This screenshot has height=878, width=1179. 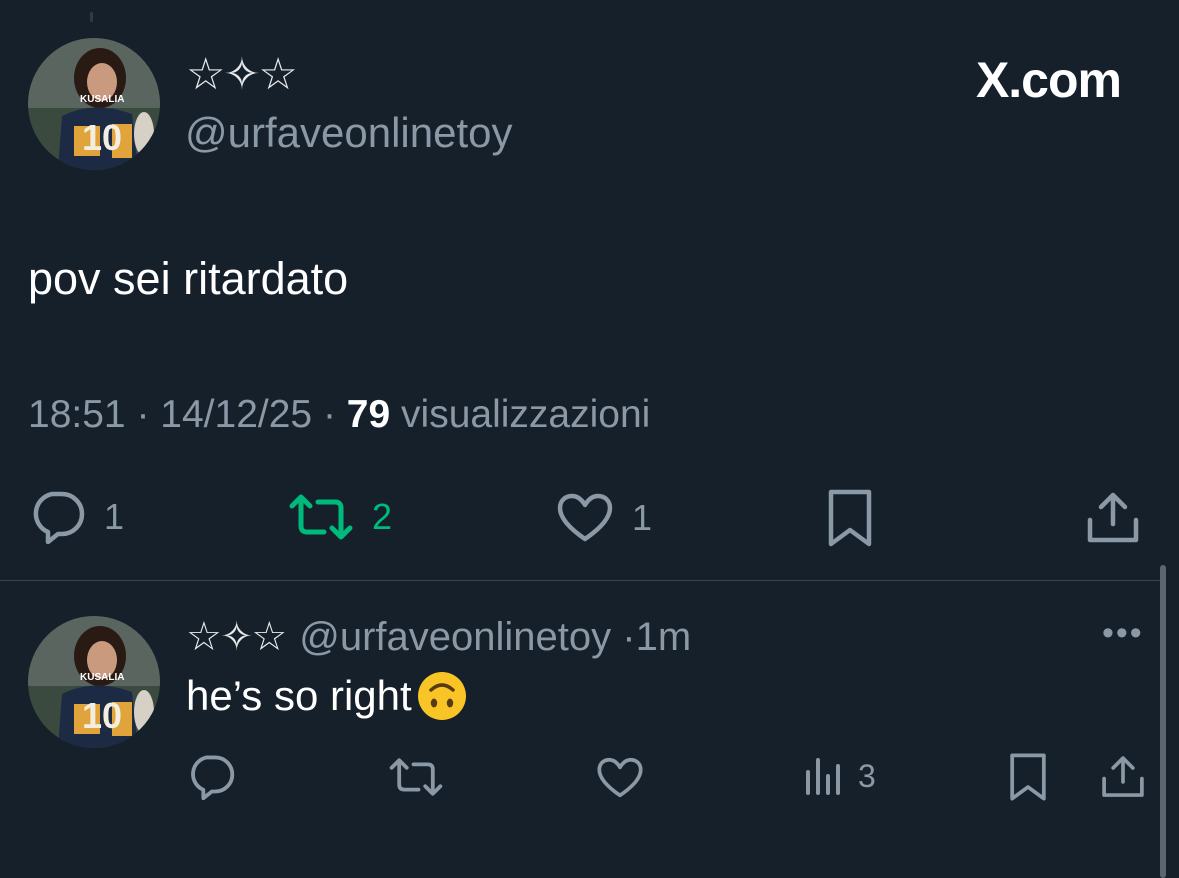 I want to click on scrollbar, so click(x=1163, y=721).